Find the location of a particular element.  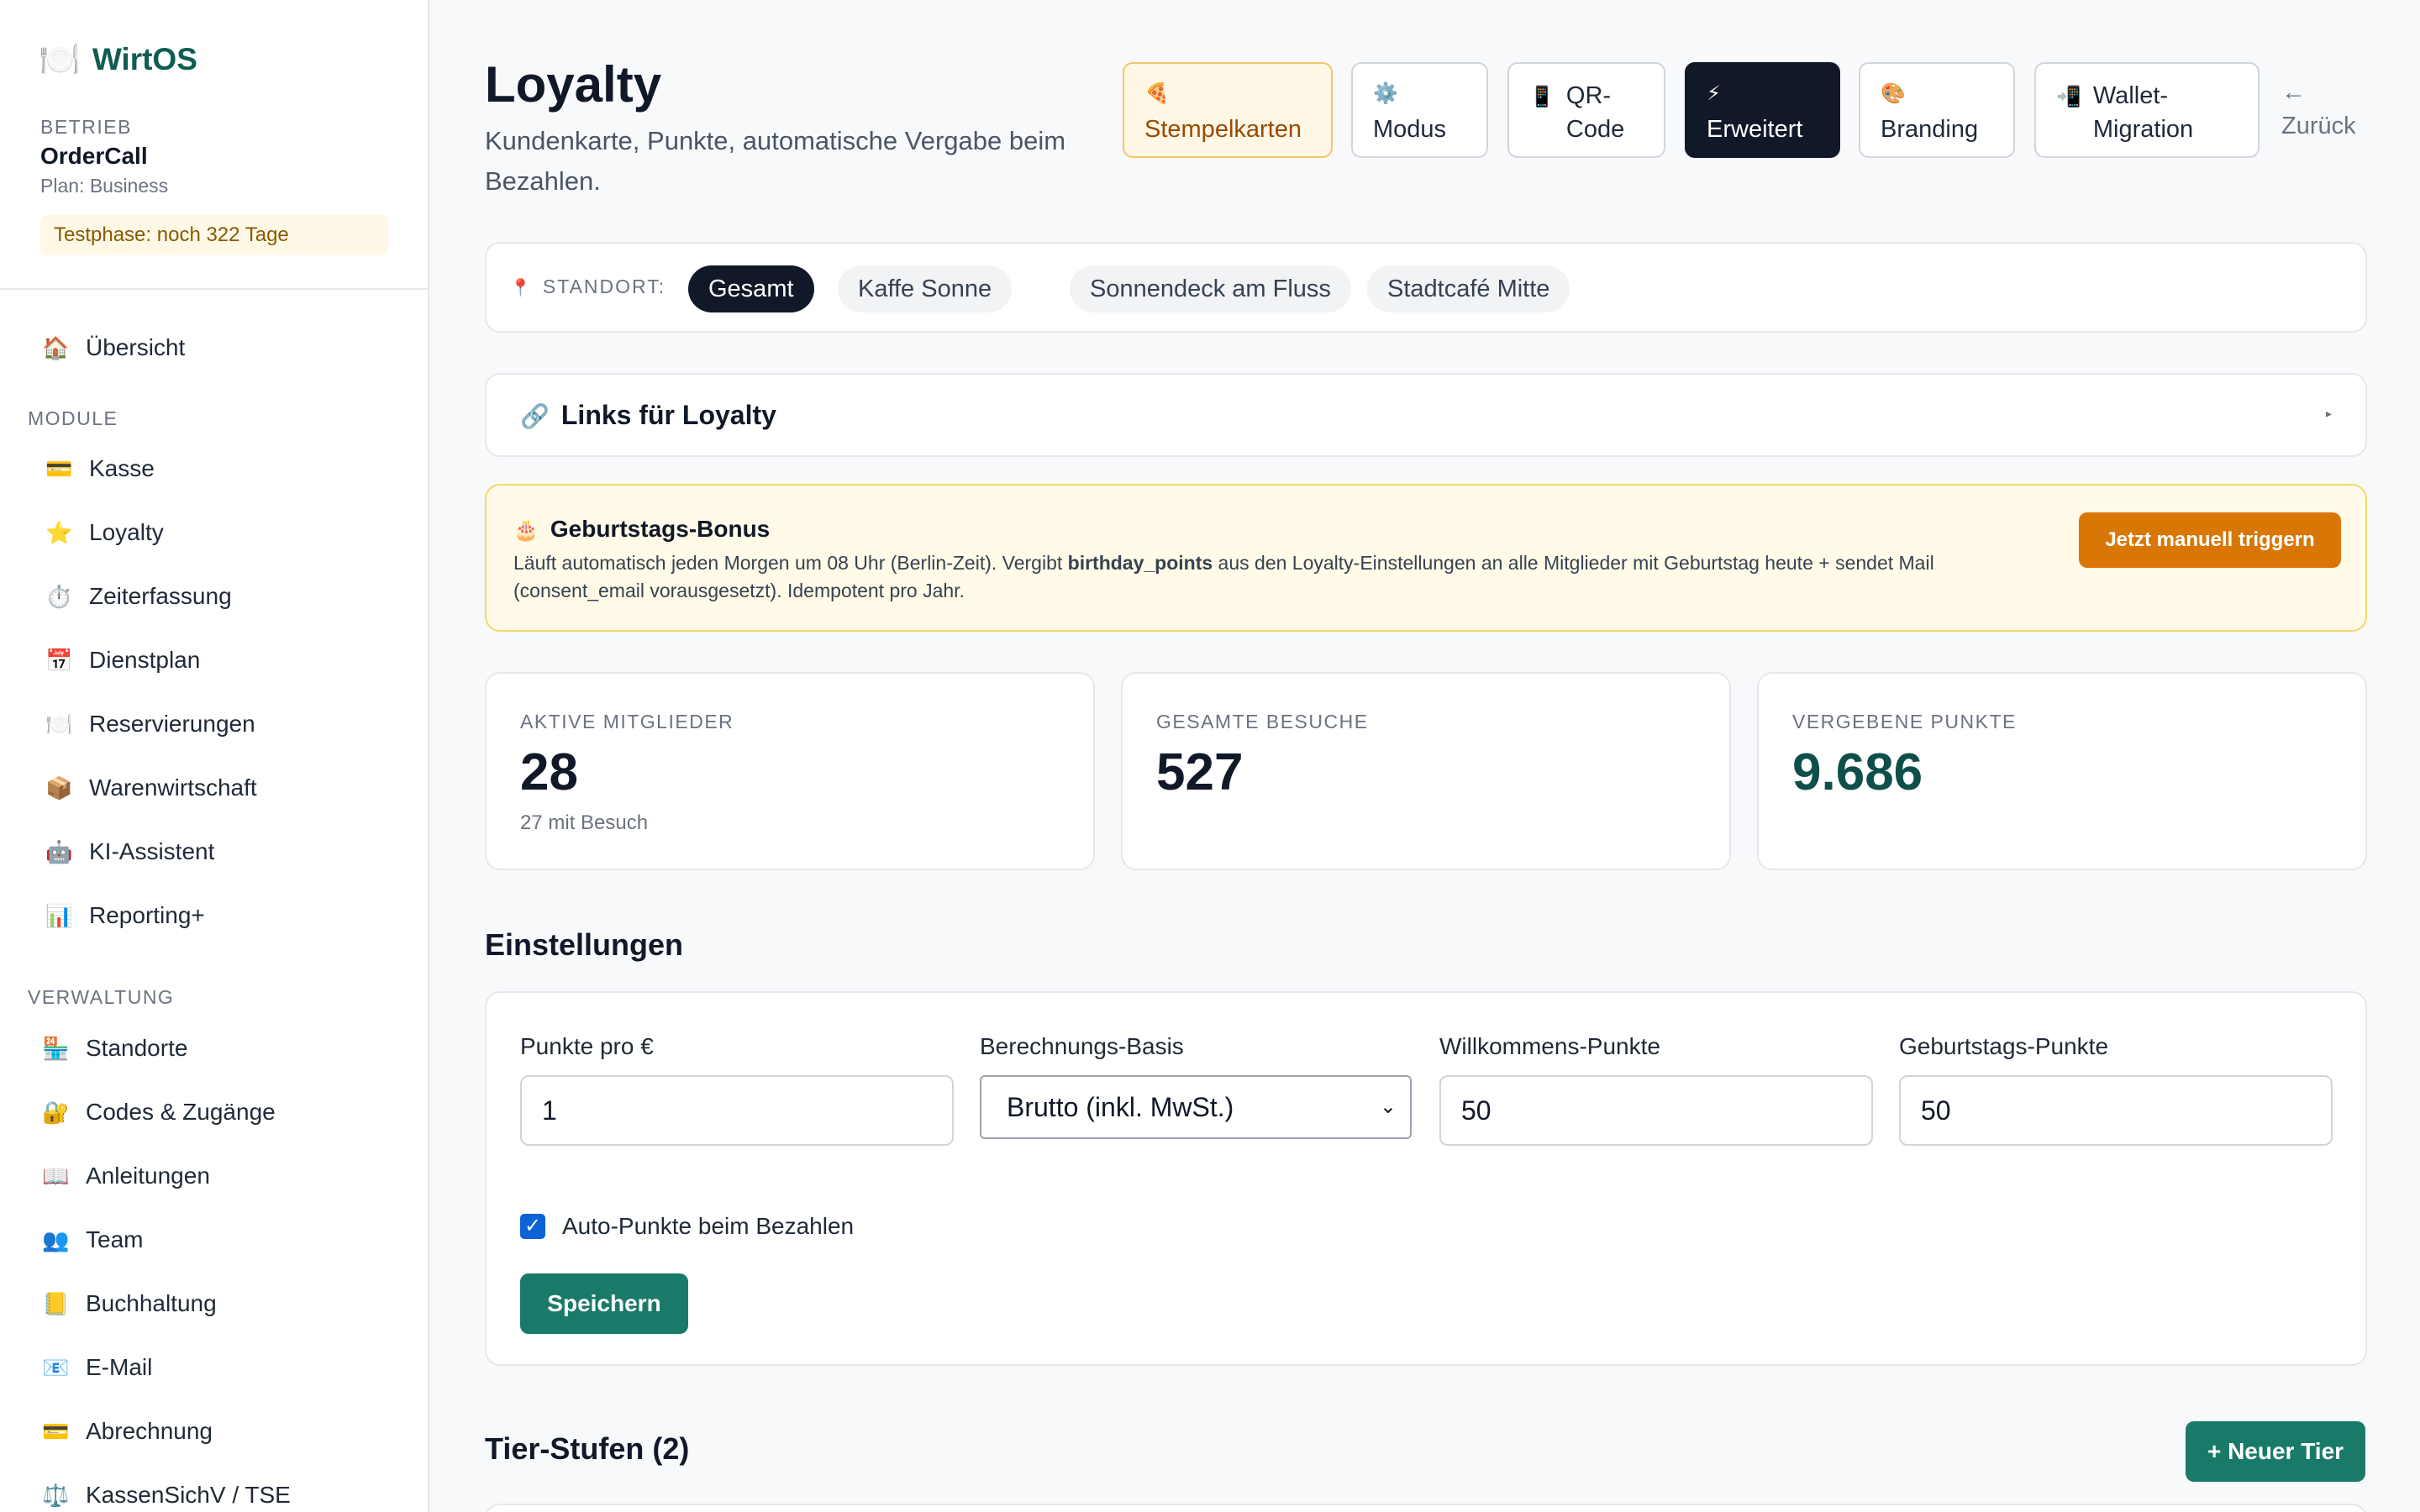

tab-branding: 🎨 Branding is located at coordinates (1937, 110).